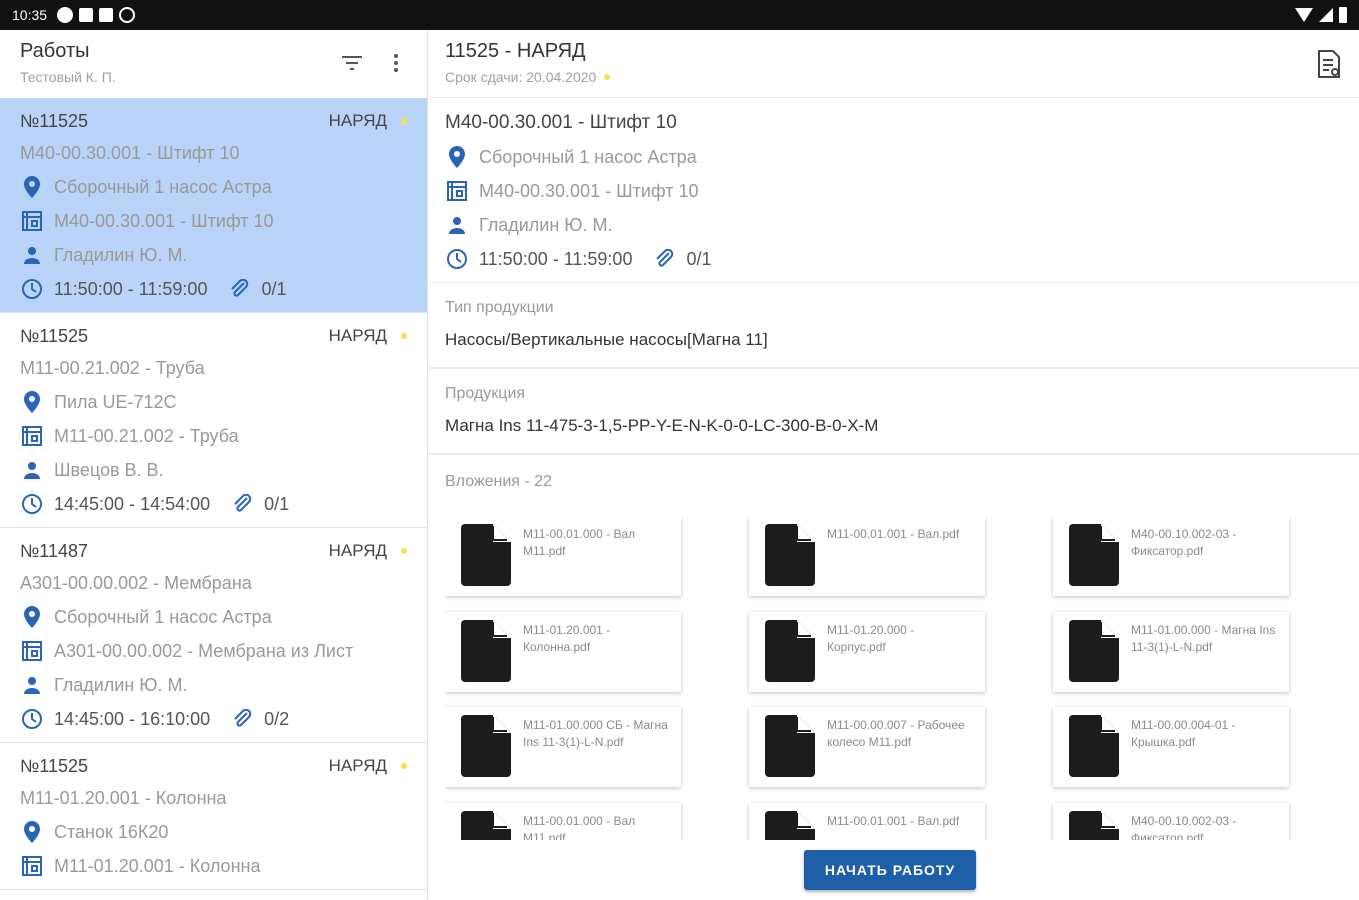  I want to click on attachment-name: М40-00.10.002-03 - Фиксатор.pdf, so click(1184, 542).